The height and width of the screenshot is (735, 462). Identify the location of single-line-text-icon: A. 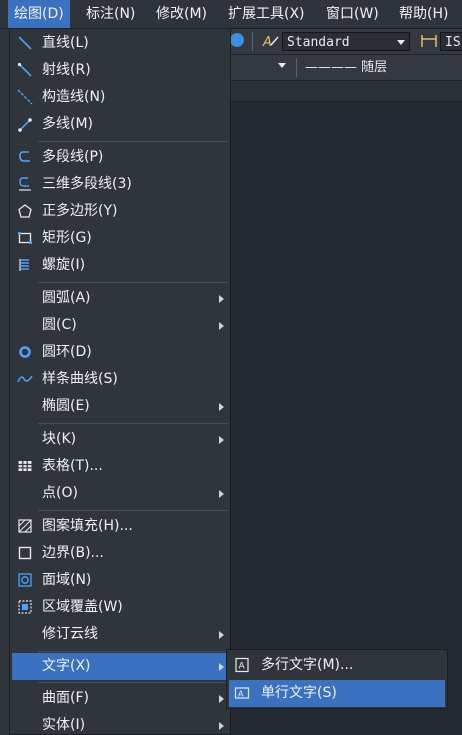
(242, 693).